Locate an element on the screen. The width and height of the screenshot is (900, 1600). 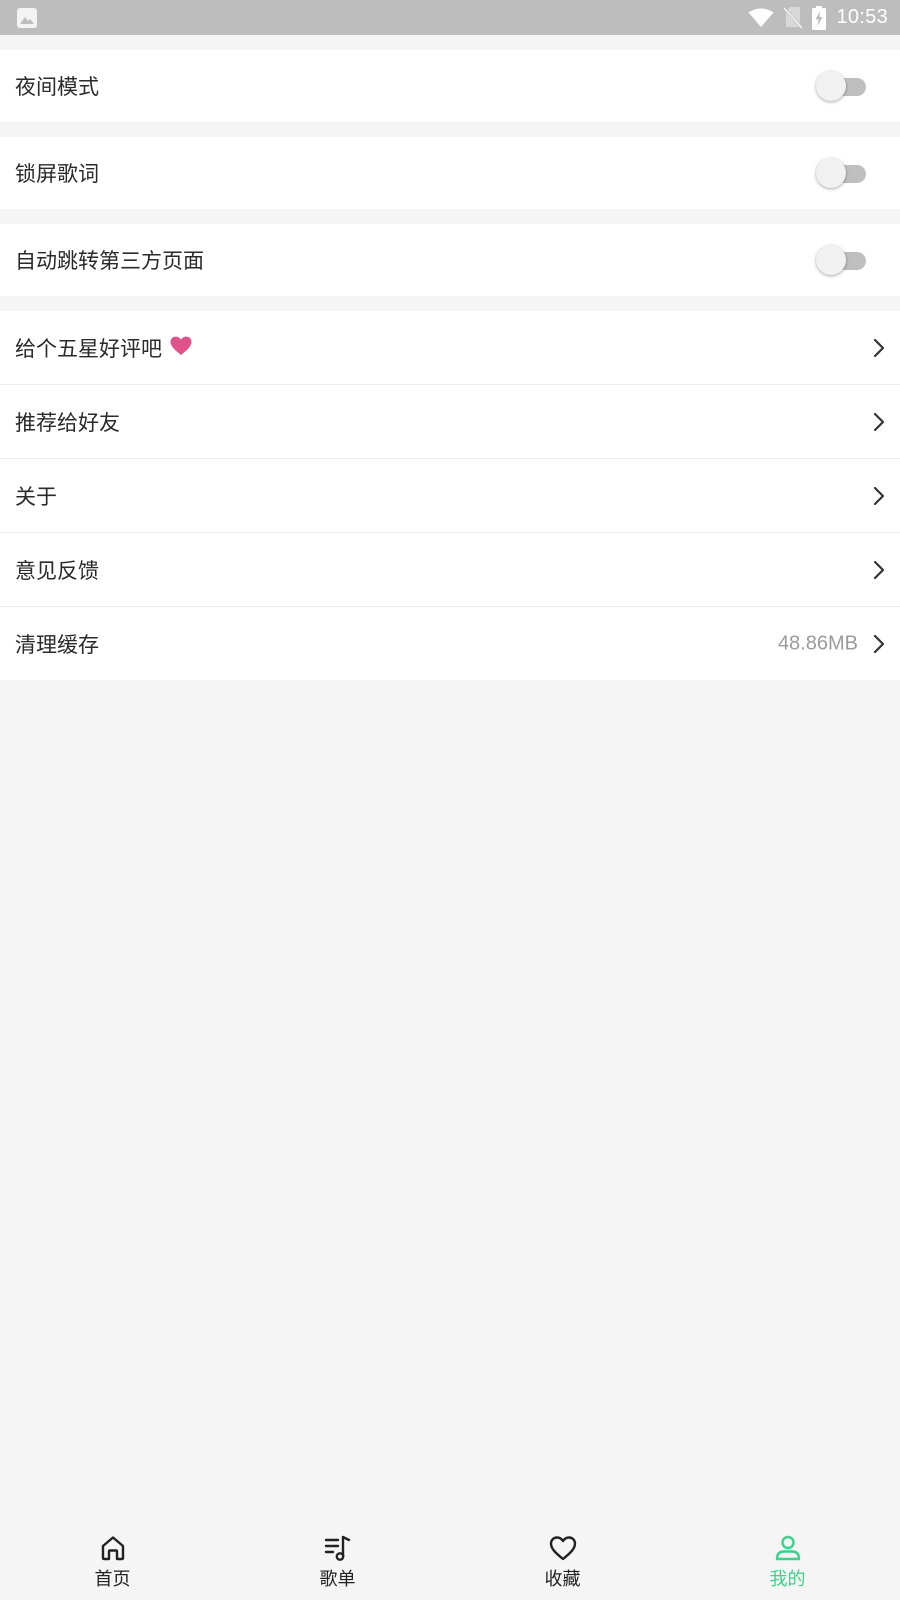
lockscreen-lyrics-row: 锁屏歌词 is located at coordinates (450, 173).